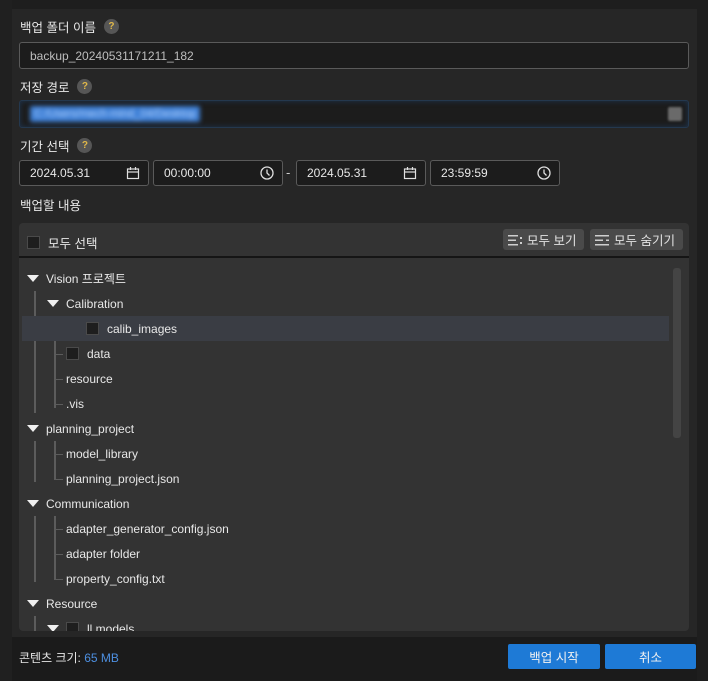  Describe the element at coordinates (344, 278) in the screenshot. I see `tree-item: Vision 프로젝트` at that location.